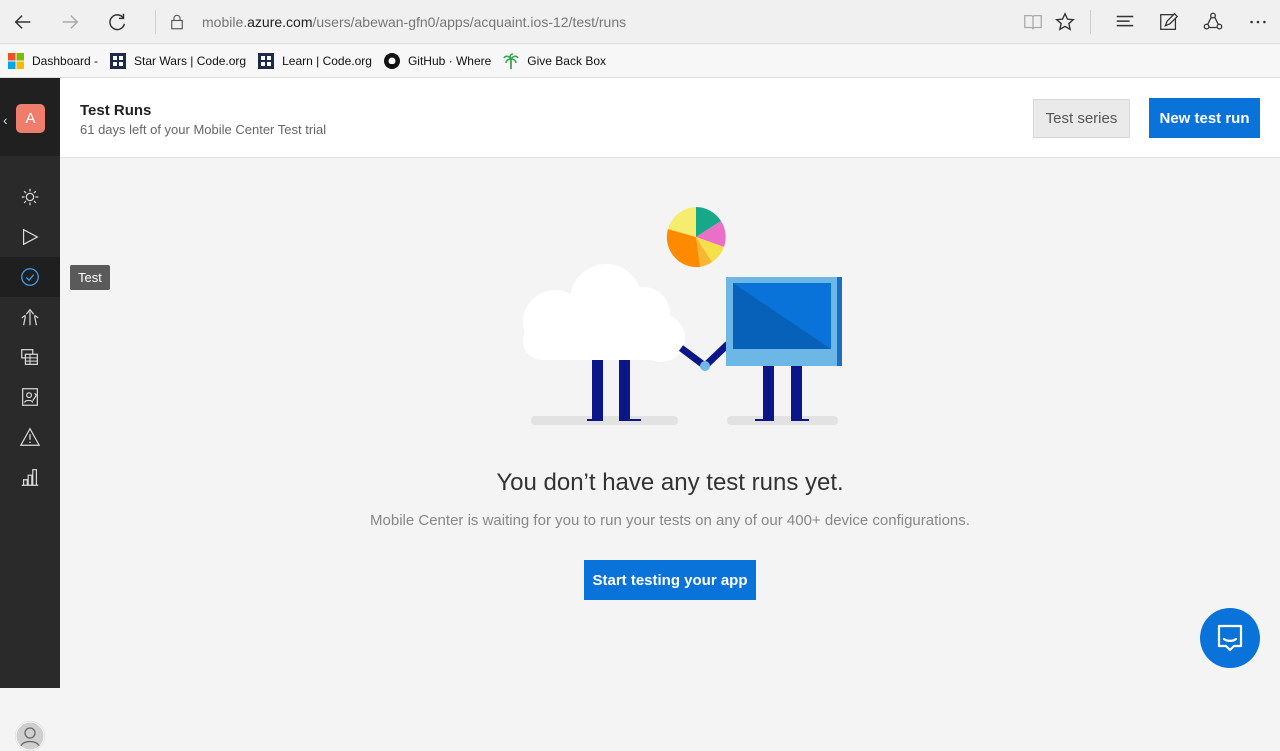  Describe the element at coordinates (1204, 118) in the screenshot. I see `new-test-run-button: New test run` at that location.